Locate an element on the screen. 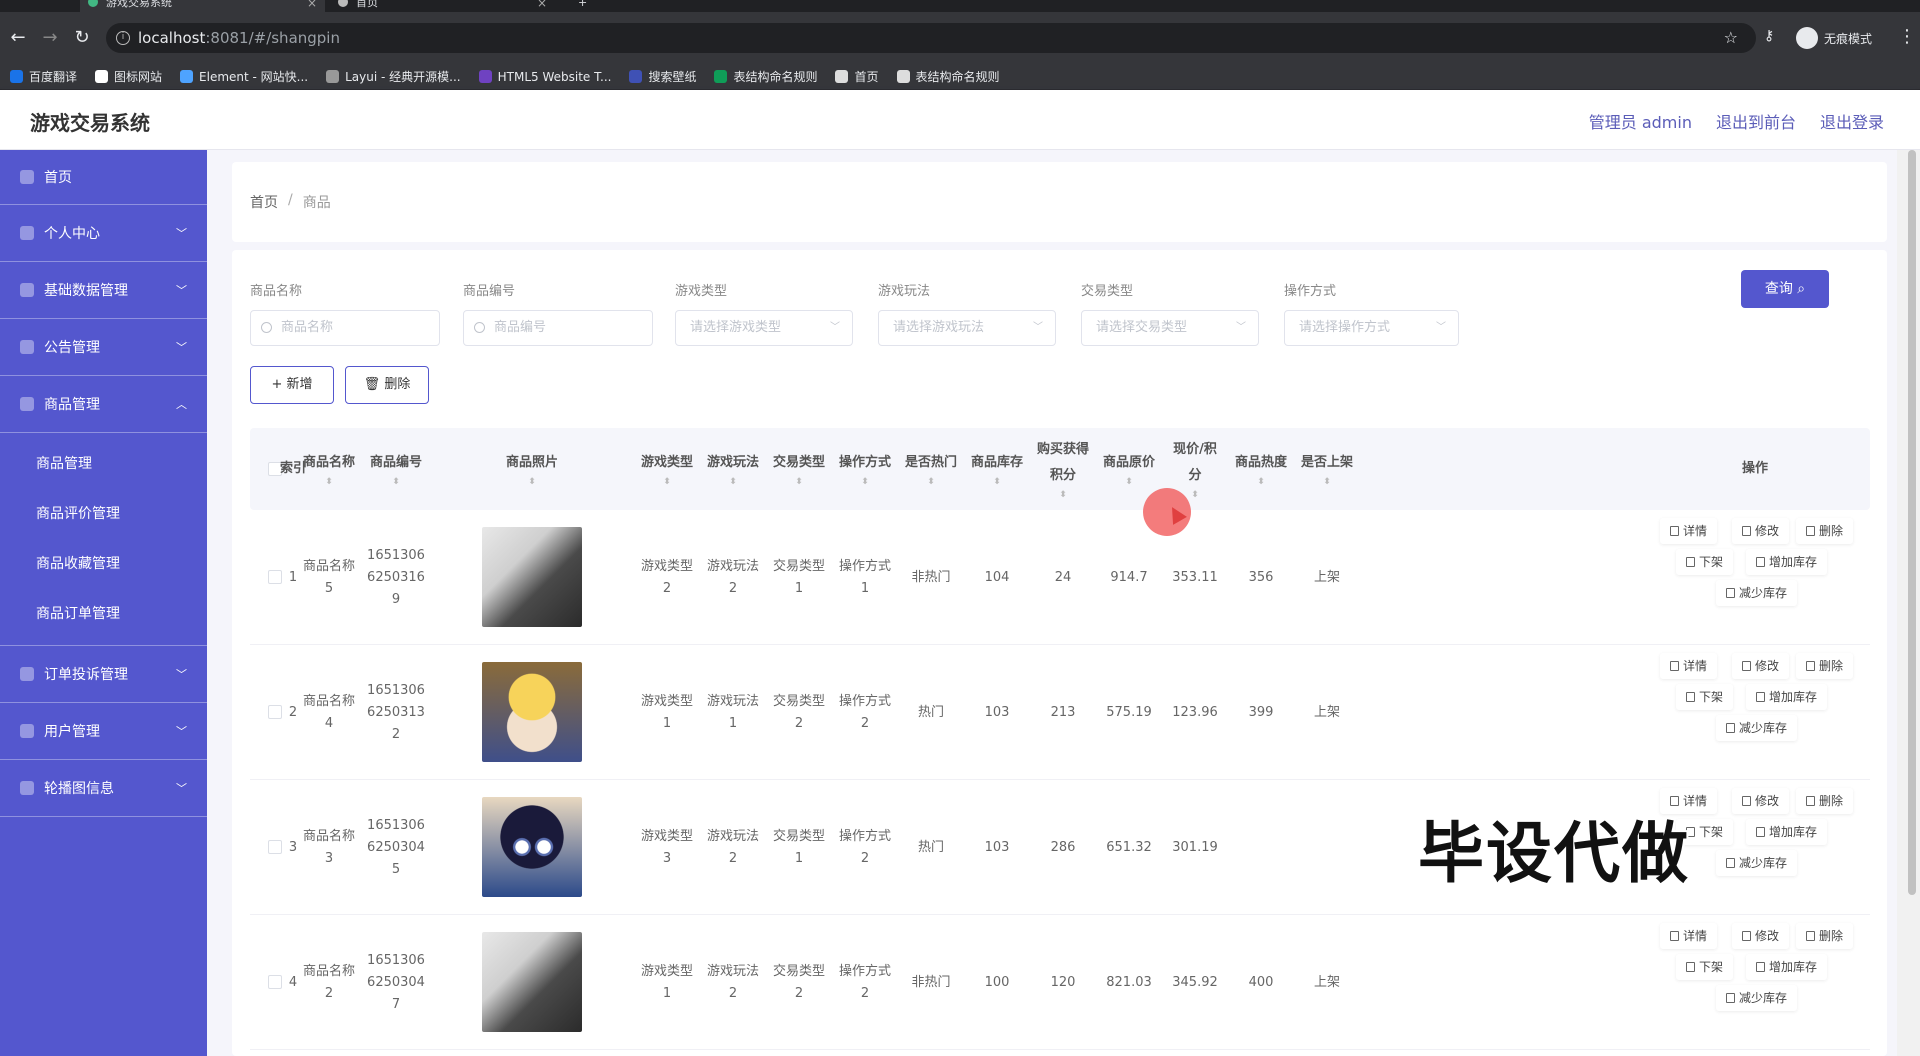  filter-select: 请选择游戏玩法 ﹀ is located at coordinates (967, 328).